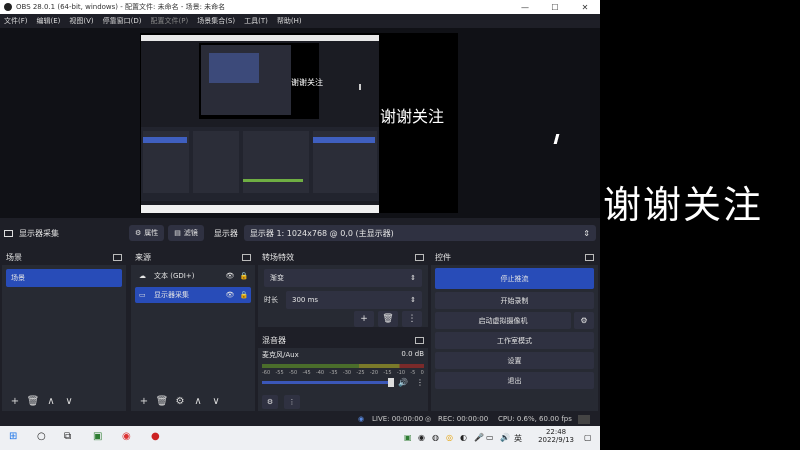 Image resolution: width=800 pixels, height=450 pixels. Describe the element at coordinates (387, 373) in the screenshot. I see `scale-tick: -15` at that location.